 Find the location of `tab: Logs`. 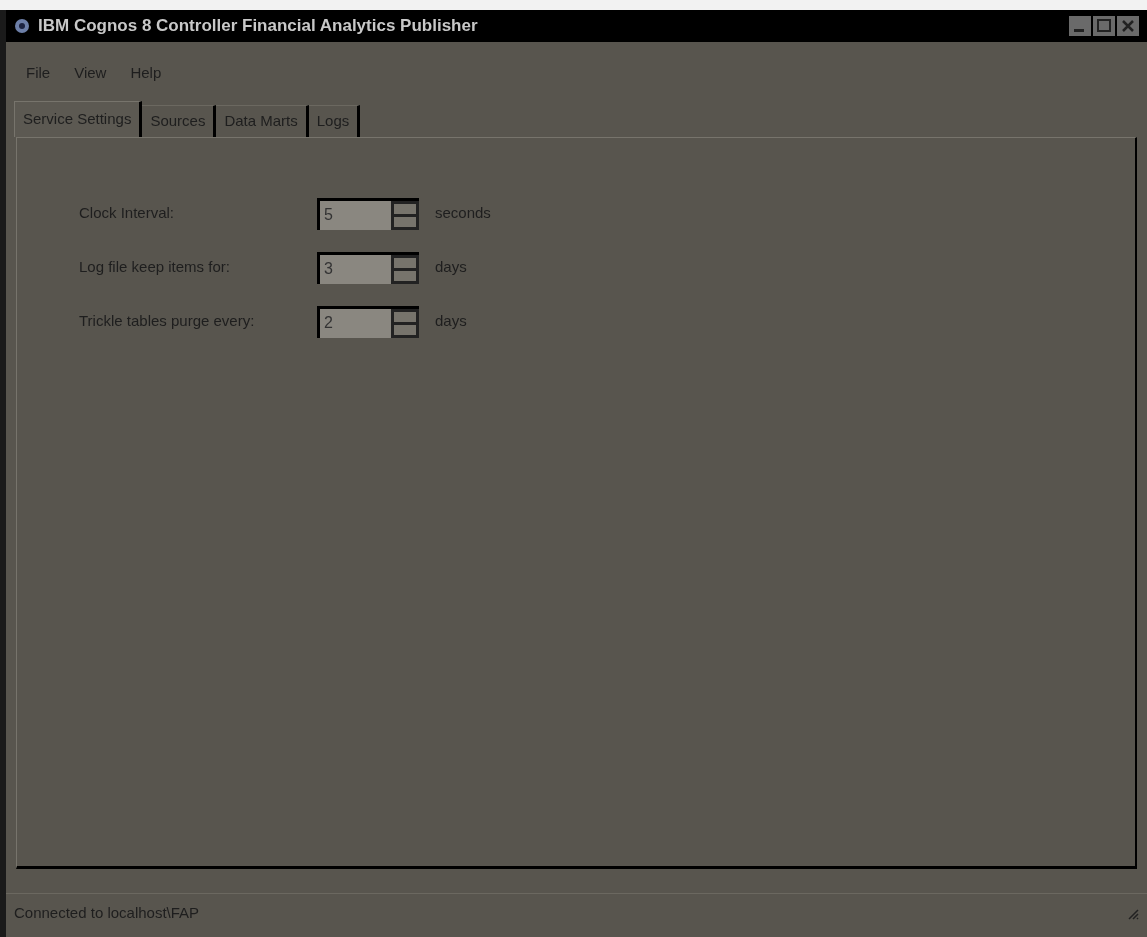

tab: Logs is located at coordinates (334, 120).